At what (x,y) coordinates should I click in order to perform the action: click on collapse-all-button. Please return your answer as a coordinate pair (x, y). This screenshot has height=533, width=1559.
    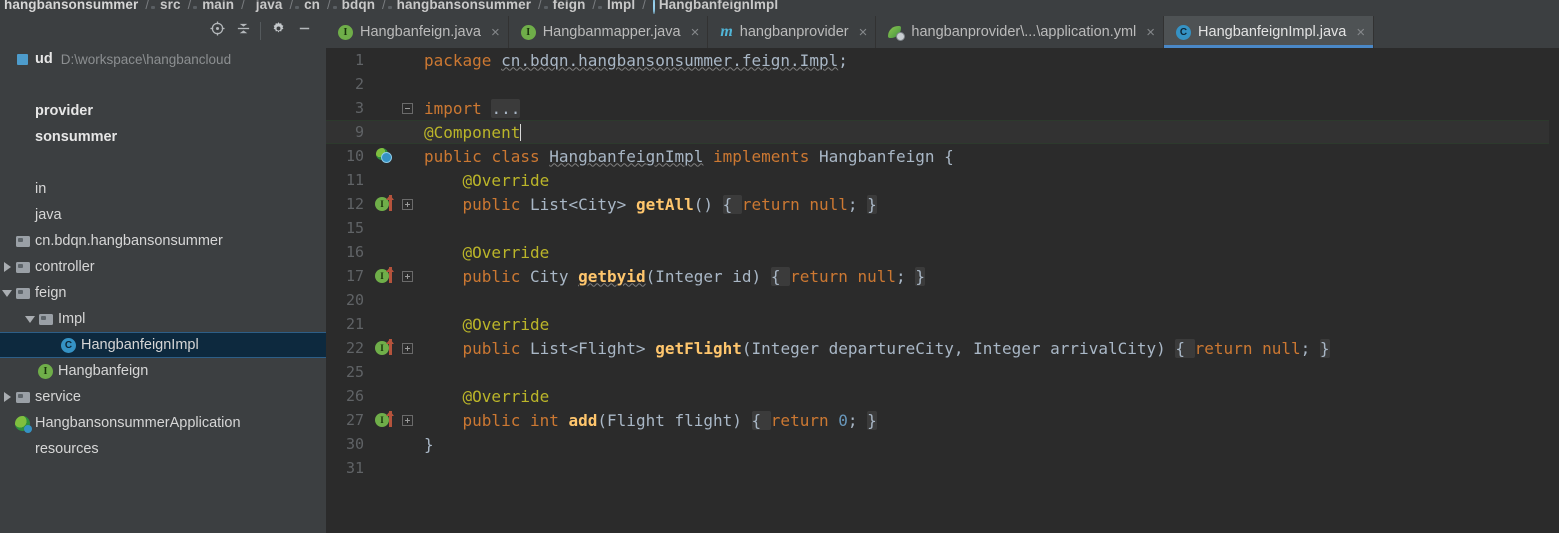
    Looking at the image, I should click on (243, 31).